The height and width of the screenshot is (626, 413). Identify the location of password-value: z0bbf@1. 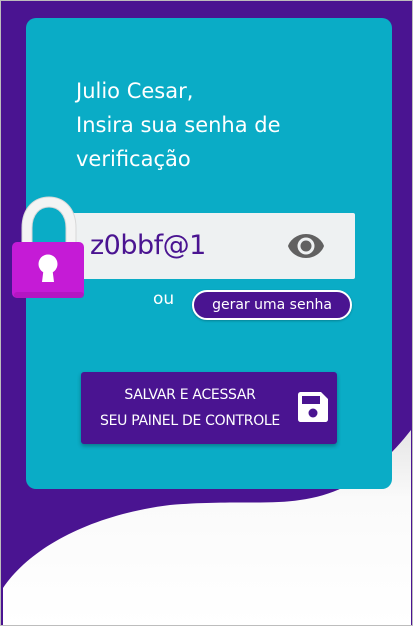
(148, 246).